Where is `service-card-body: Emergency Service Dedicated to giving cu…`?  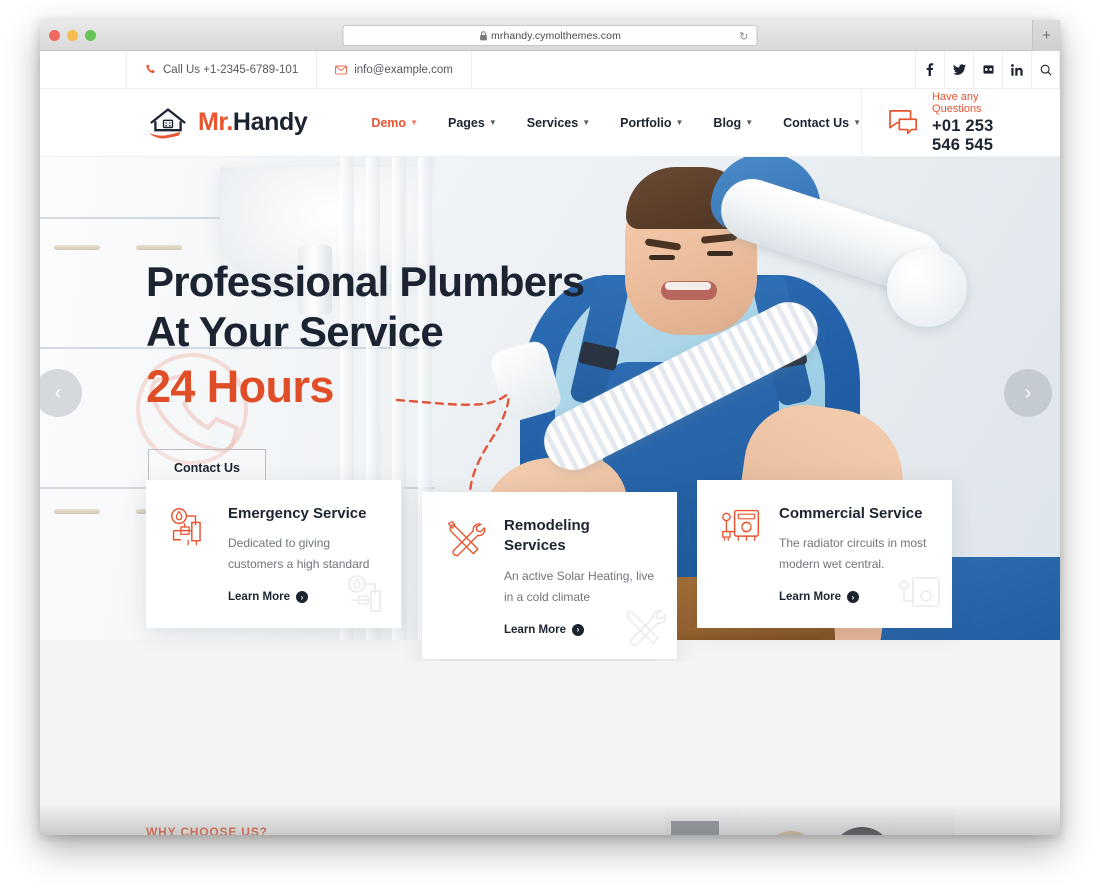
service-card-body: Emergency Service Dedicated to giving cu… is located at coordinates (303, 556).